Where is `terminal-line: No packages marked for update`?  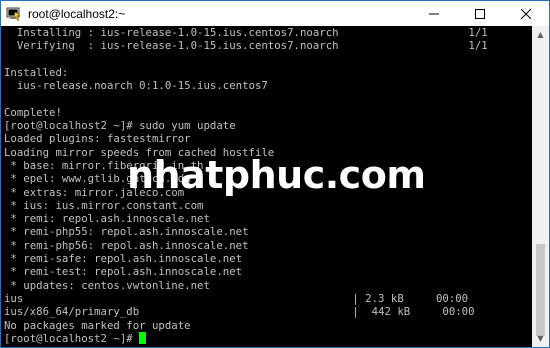 terminal-line: No packages marked for update is located at coordinates (268, 325).